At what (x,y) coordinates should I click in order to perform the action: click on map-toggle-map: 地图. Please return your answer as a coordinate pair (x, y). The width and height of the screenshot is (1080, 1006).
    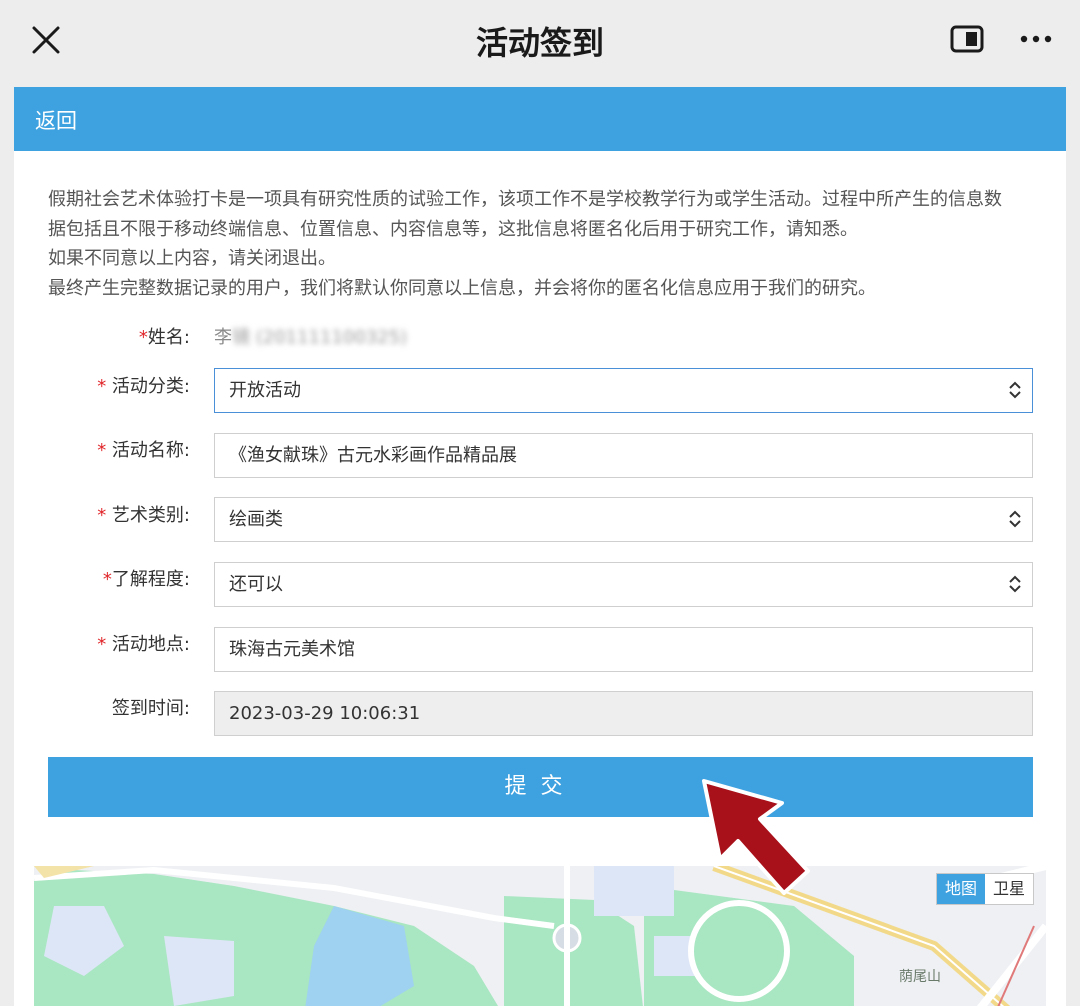
    Looking at the image, I should click on (961, 889).